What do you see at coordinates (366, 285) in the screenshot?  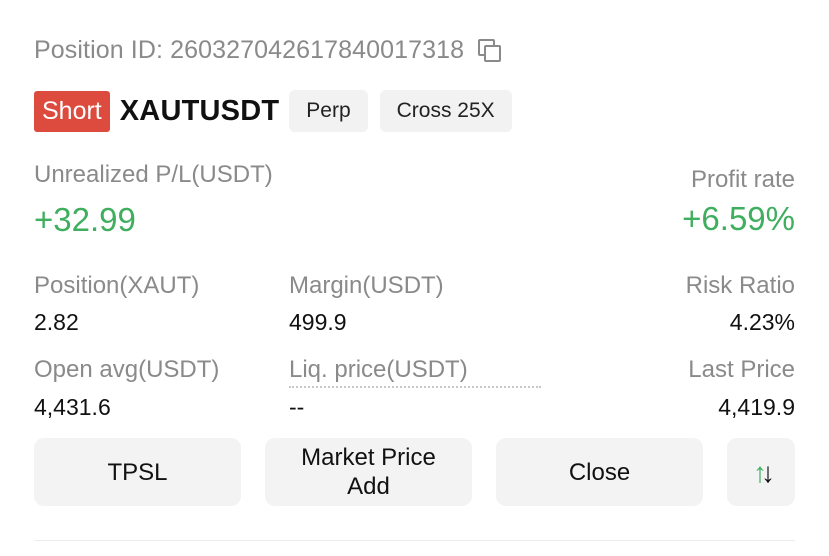 I see `margin-label: Margin(USDT)` at bounding box center [366, 285].